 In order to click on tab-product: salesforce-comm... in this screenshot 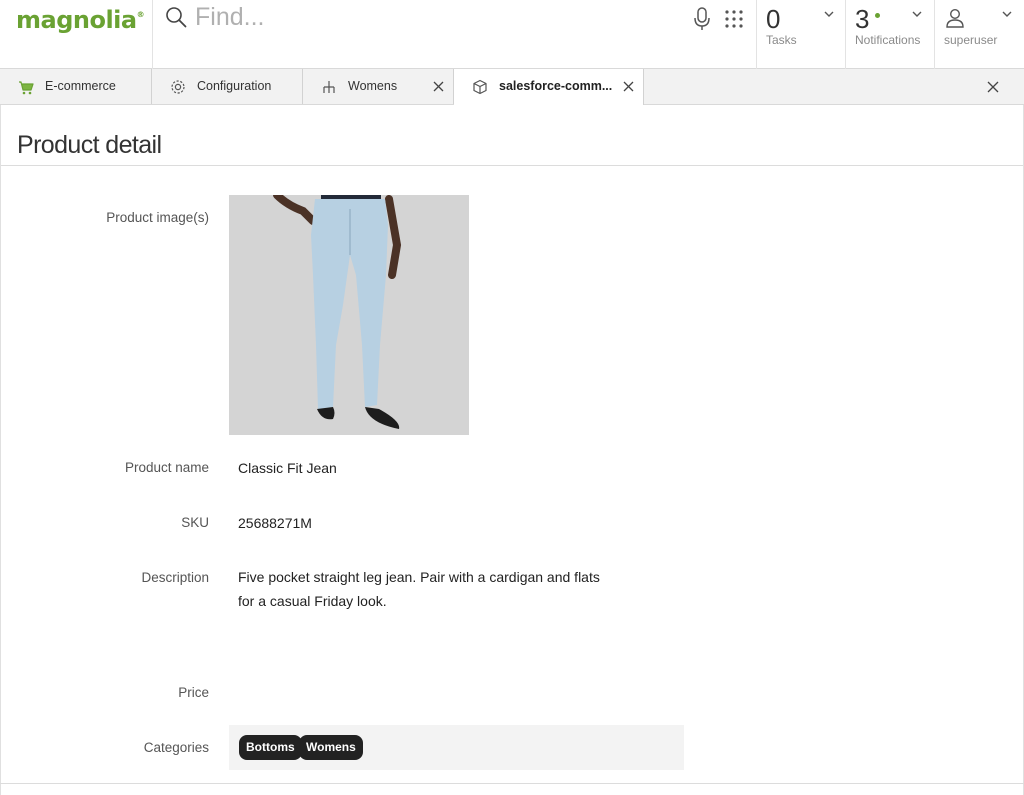, I will do `click(549, 87)`.